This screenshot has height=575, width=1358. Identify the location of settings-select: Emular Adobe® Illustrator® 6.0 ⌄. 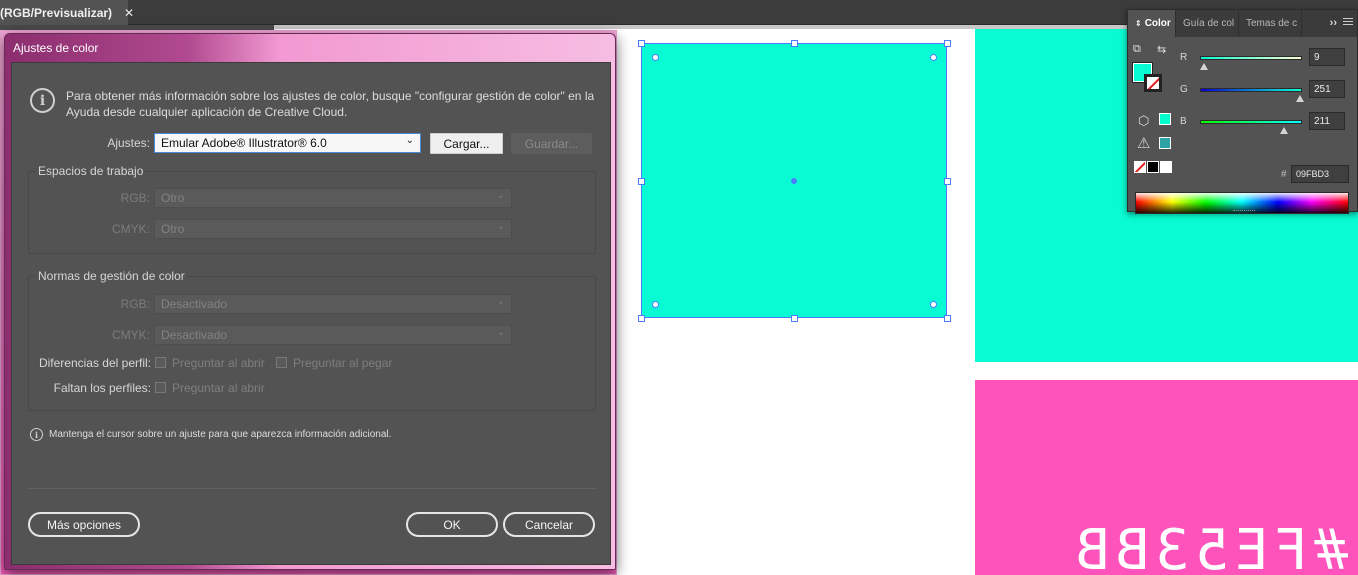
(287, 143).